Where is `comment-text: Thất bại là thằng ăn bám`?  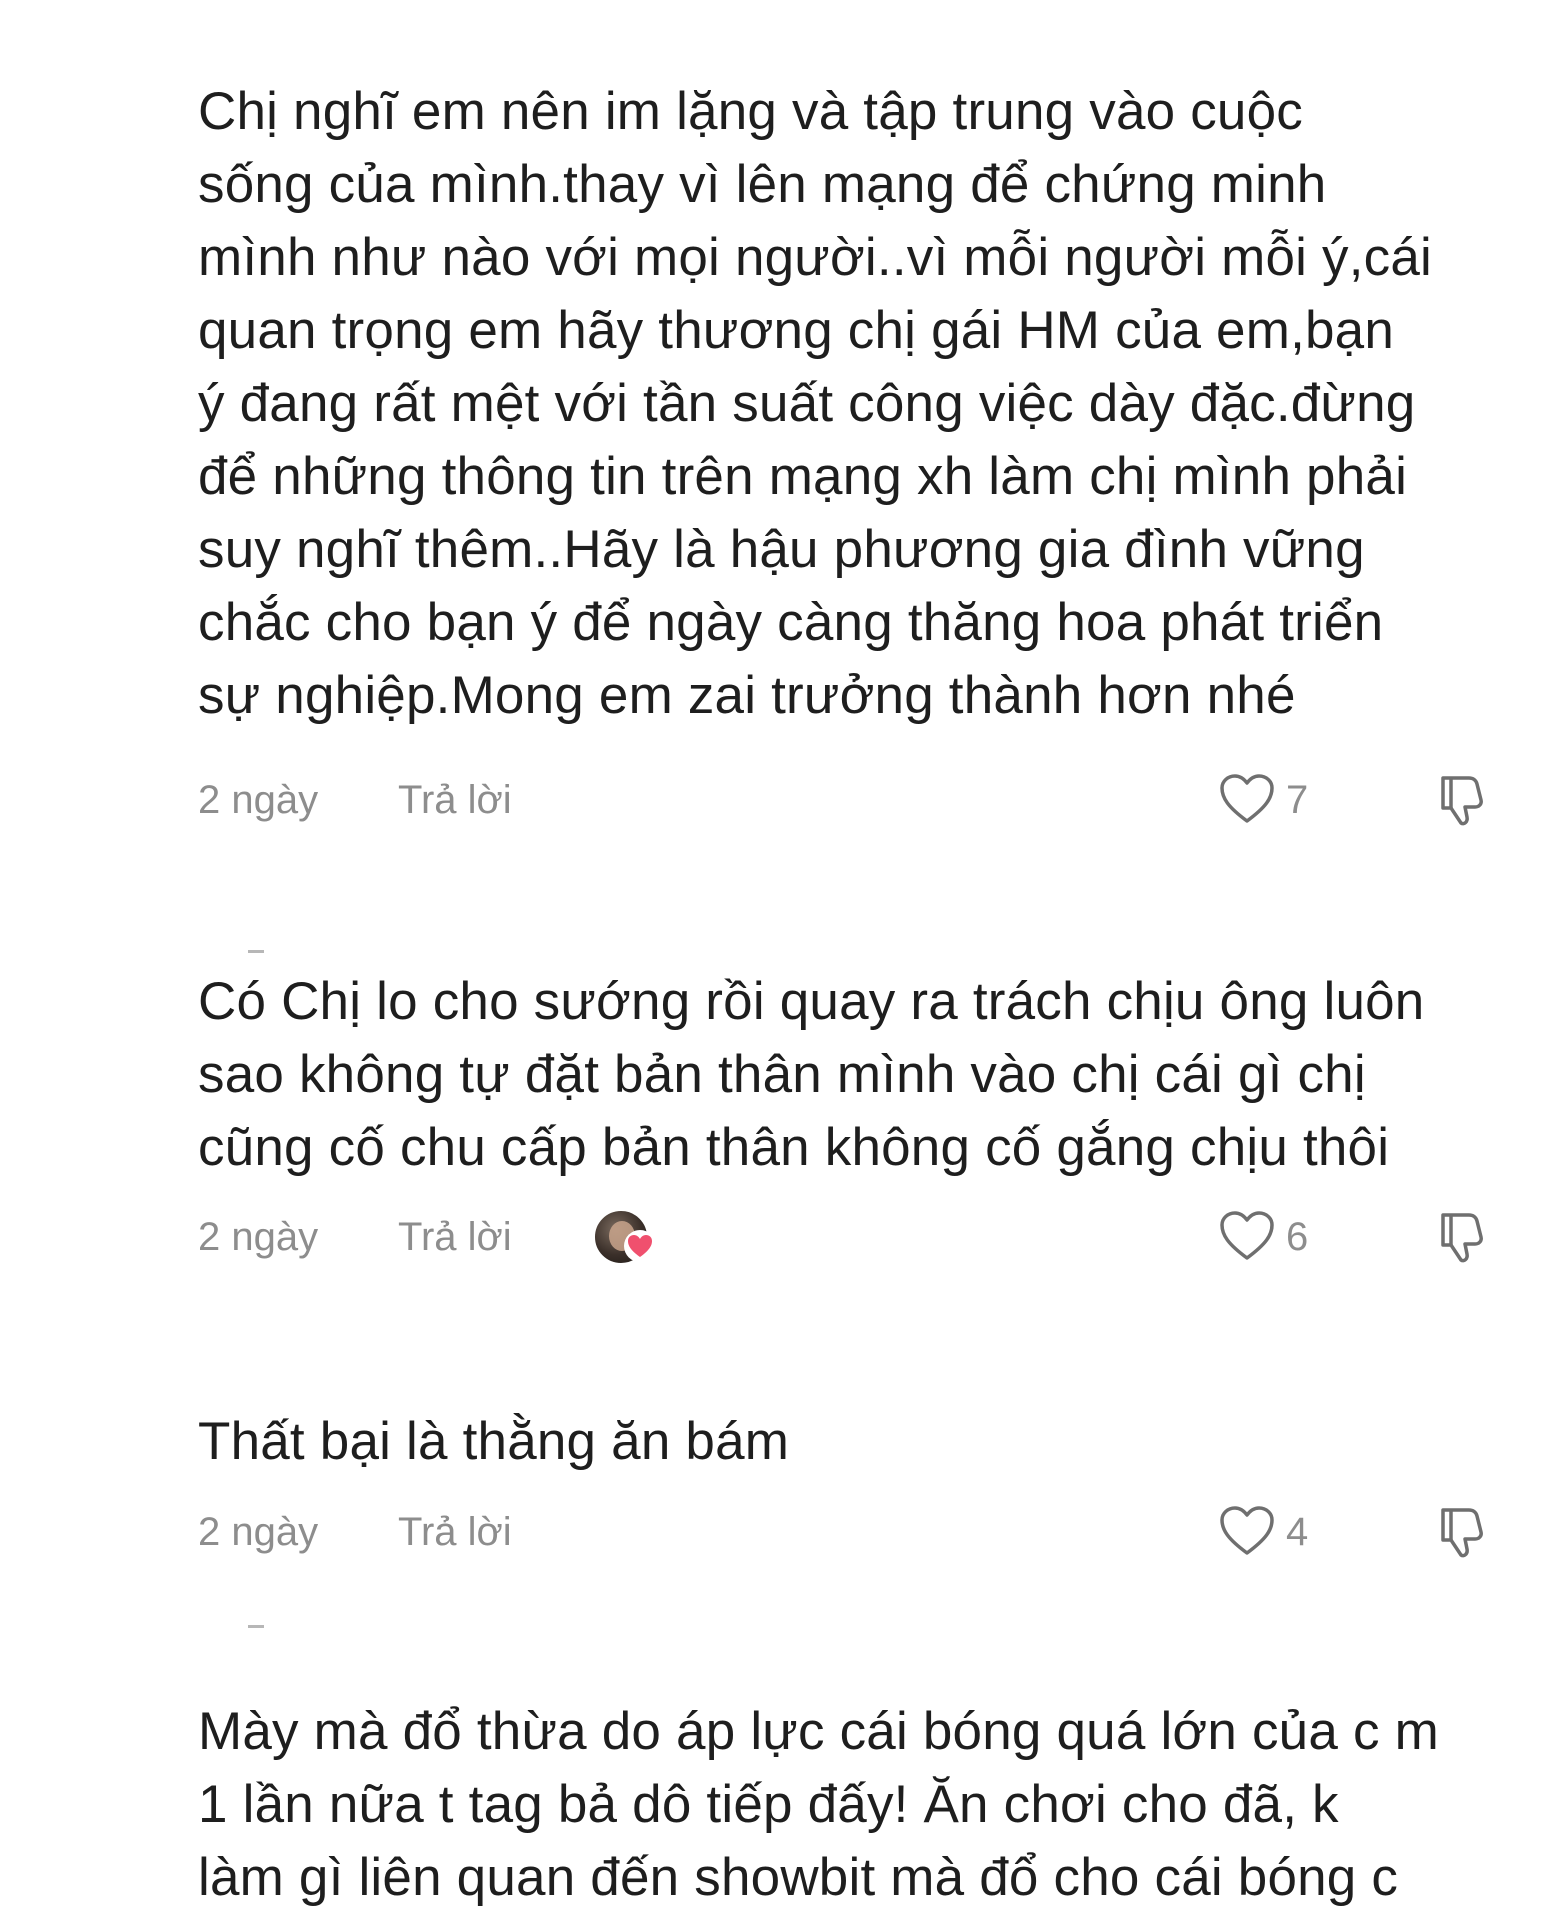 comment-text: Thất bại là thằng ăn bám is located at coordinates (858, 1441).